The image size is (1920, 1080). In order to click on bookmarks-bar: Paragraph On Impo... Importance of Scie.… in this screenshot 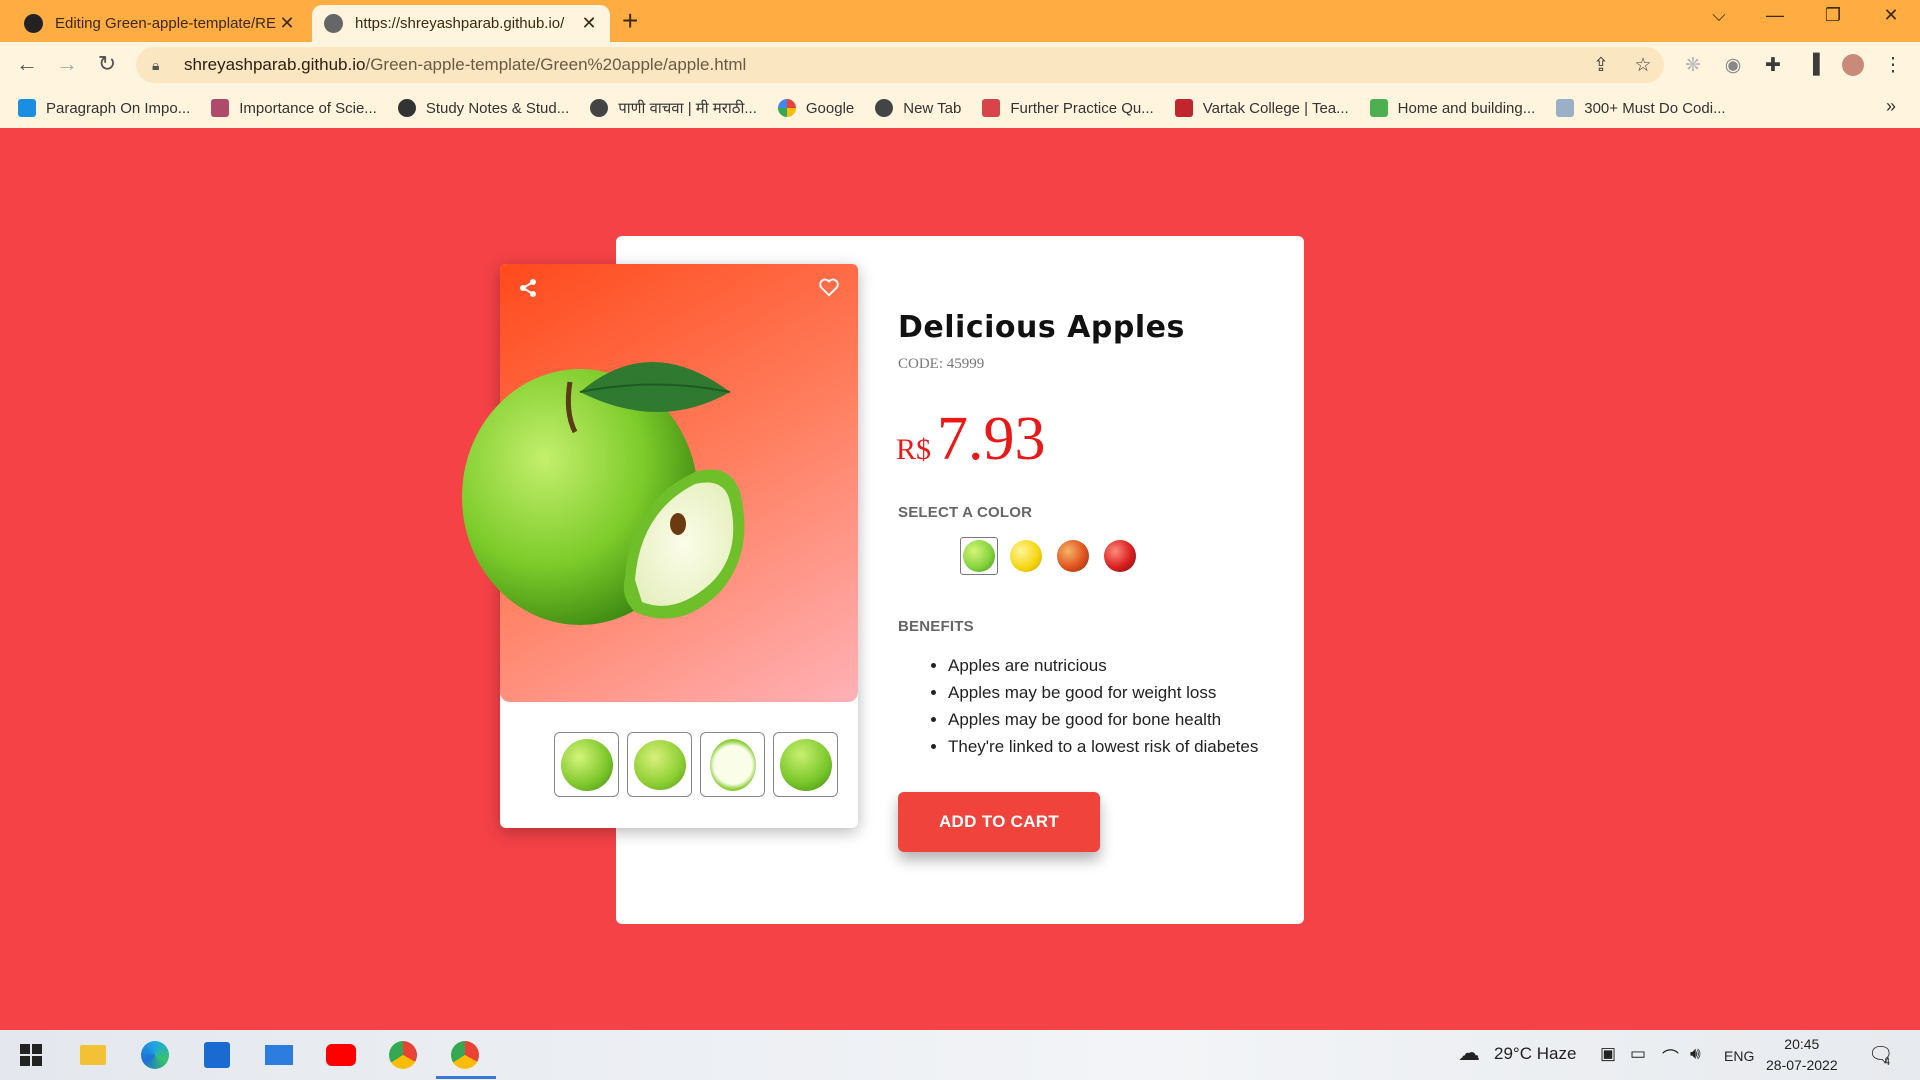, I will do `click(960, 108)`.